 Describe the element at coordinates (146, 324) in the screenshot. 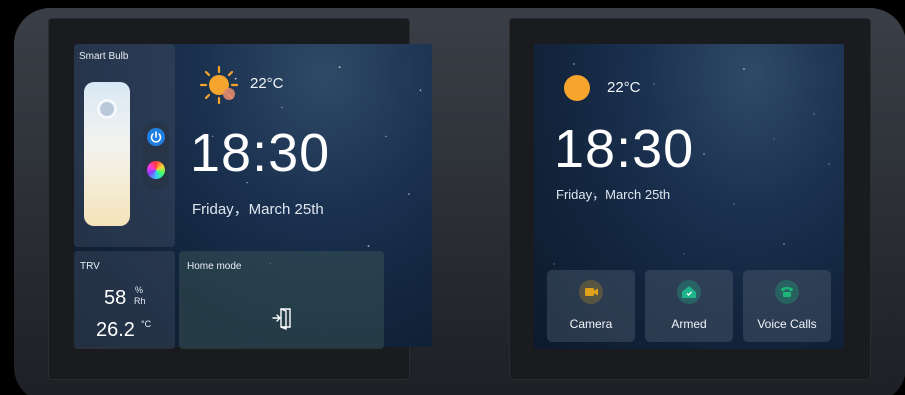

I see `trv-temperature-unit: °C` at that location.